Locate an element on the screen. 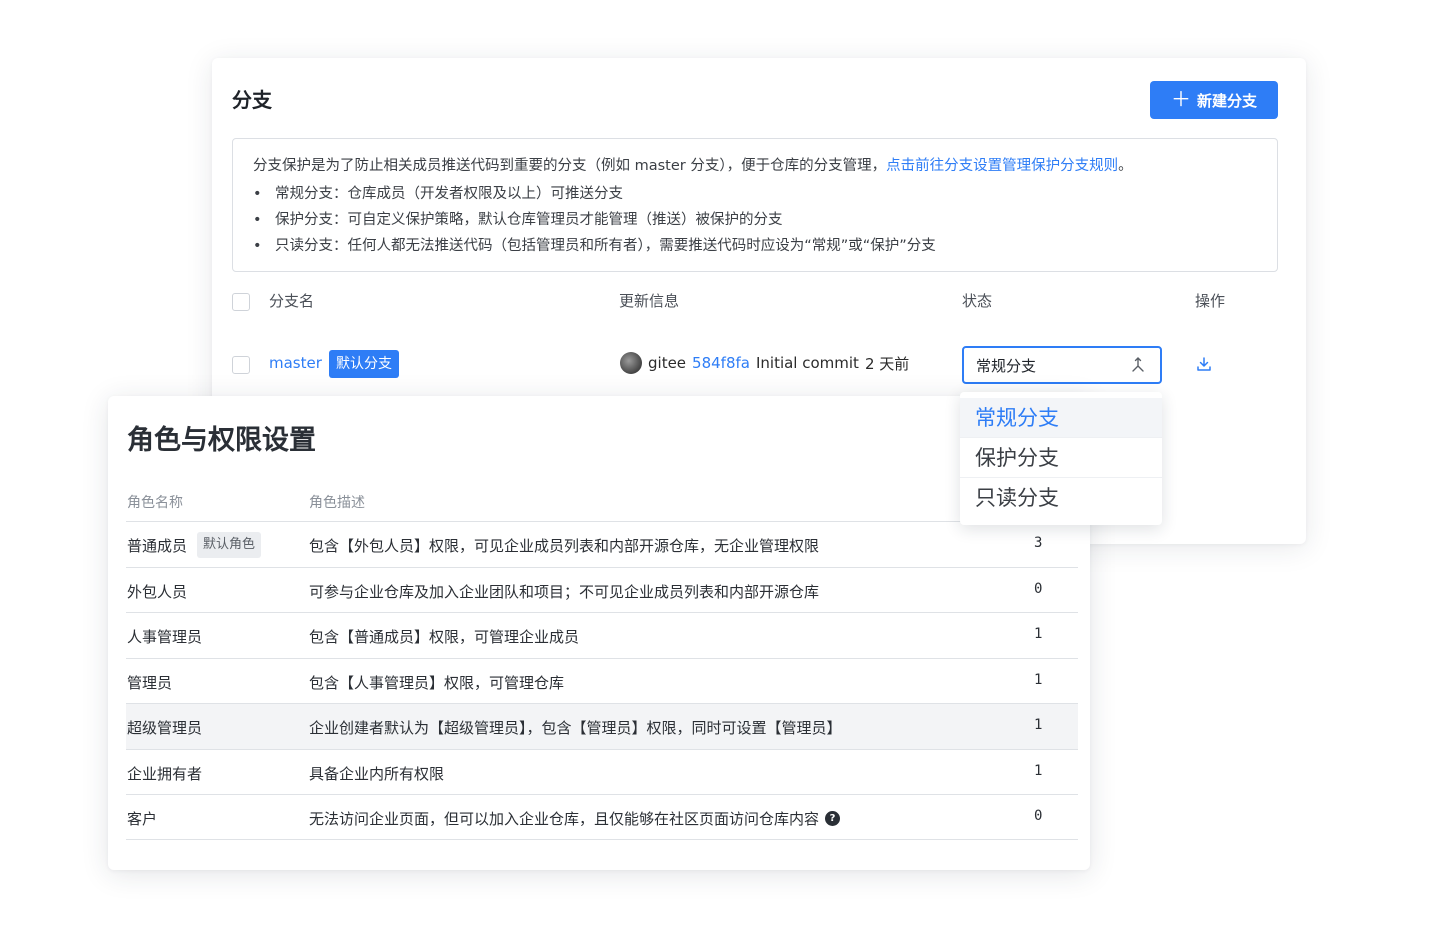  new-branch-label: 新建分支 is located at coordinates (1226, 100).